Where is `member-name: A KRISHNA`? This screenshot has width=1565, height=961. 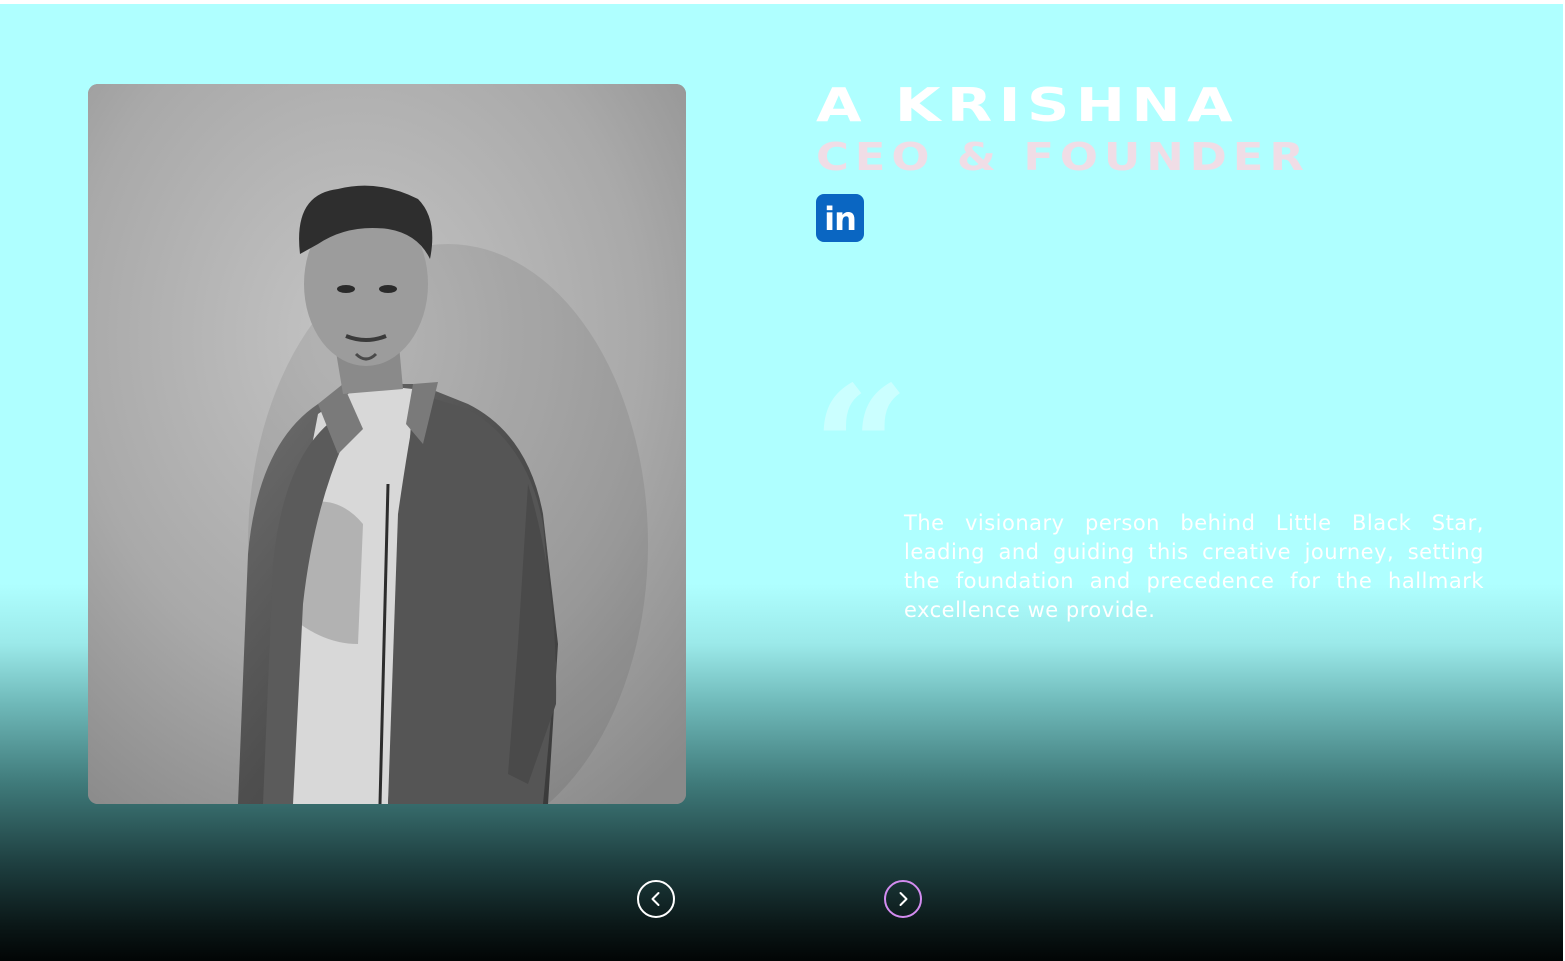
member-name: A KRISHNA is located at coordinates (1028, 105).